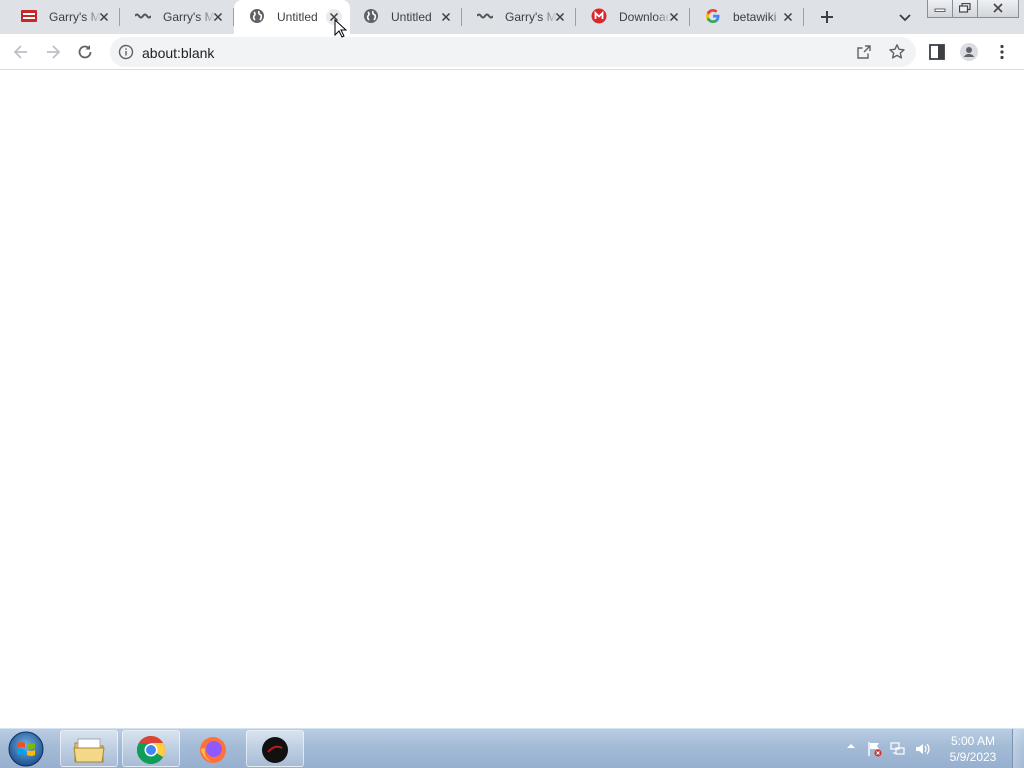 The width and height of the screenshot is (1024, 768). I want to click on plus-icon, so click(827, 17).